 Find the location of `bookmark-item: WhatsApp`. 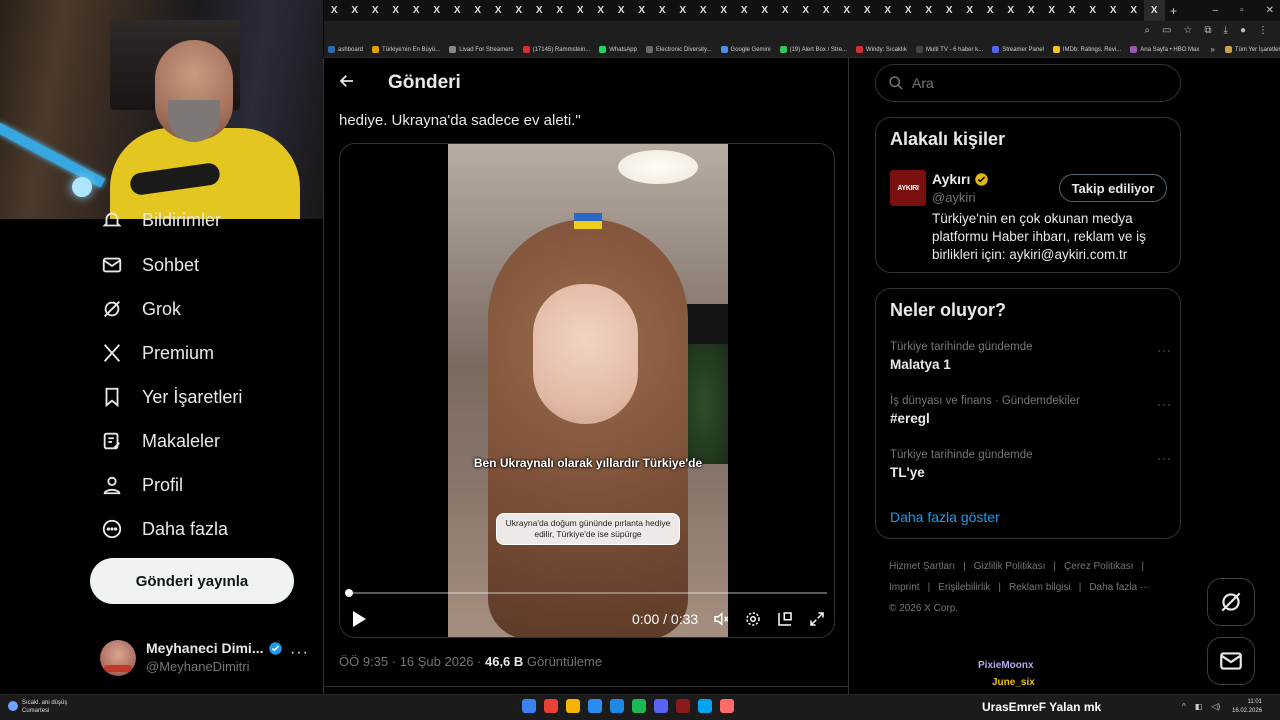

bookmark-item: WhatsApp is located at coordinates (618, 49).